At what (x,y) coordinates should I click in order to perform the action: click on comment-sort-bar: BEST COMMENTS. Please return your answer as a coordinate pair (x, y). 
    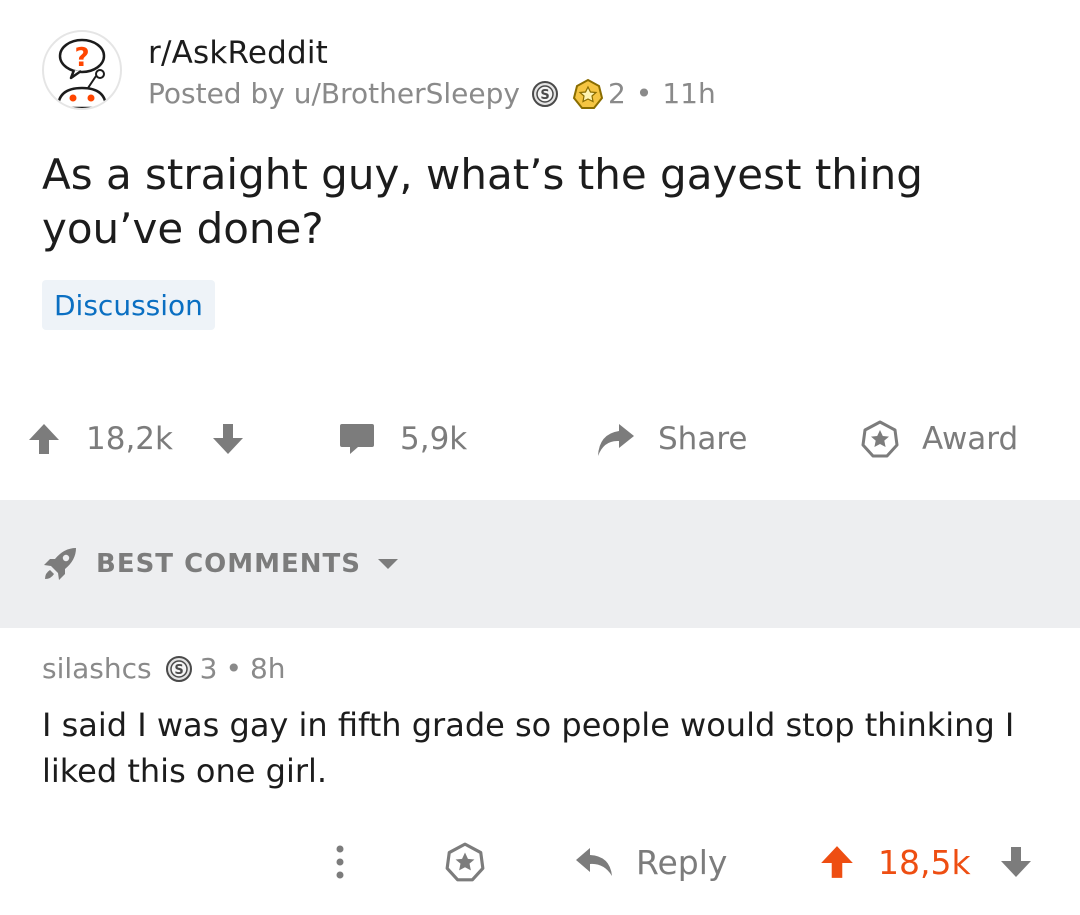
    Looking at the image, I should click on (540, 564).